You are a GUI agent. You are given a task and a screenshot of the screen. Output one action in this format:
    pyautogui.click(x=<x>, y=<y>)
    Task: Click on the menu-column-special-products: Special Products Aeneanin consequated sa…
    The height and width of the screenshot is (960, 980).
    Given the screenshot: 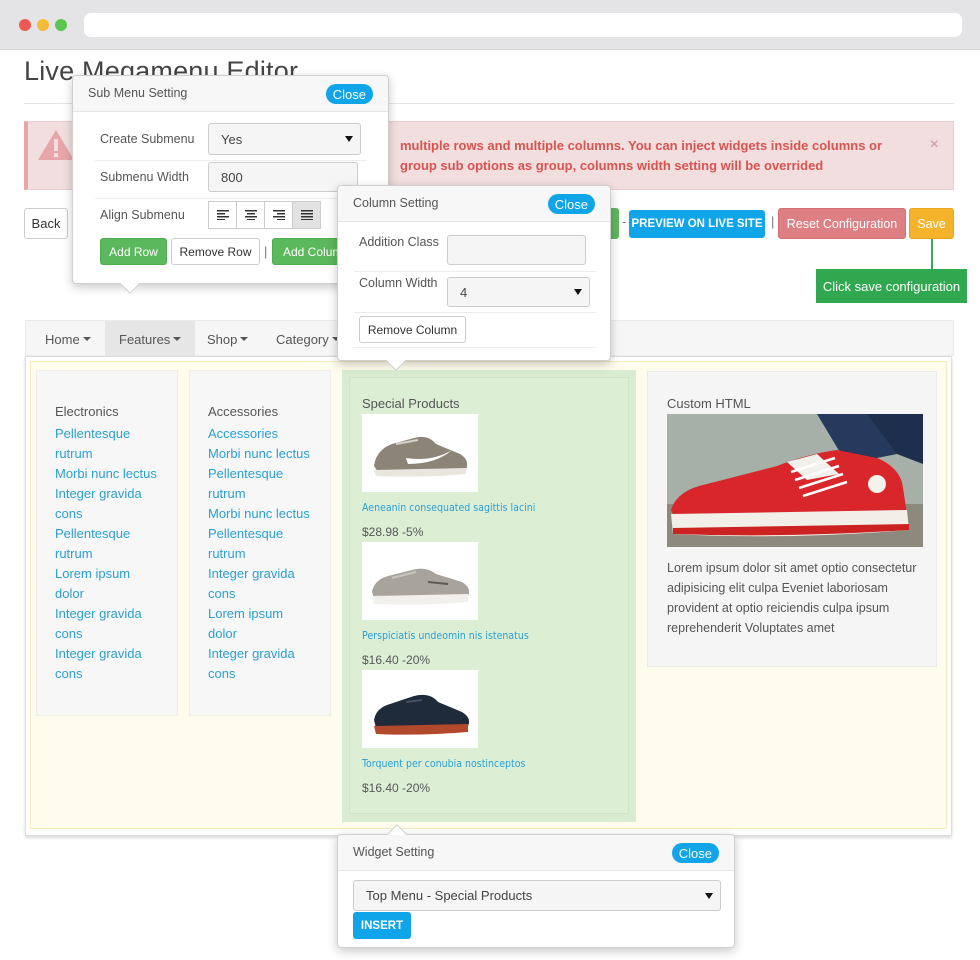 What is the action you would take?
    pyautogui.click(x=489, y=596)
    